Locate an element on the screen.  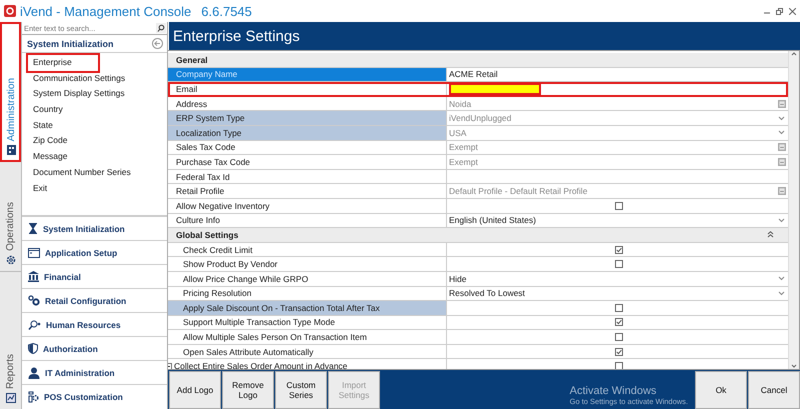
window-title: iVend - Management Console is located at coordinates (106, 11).